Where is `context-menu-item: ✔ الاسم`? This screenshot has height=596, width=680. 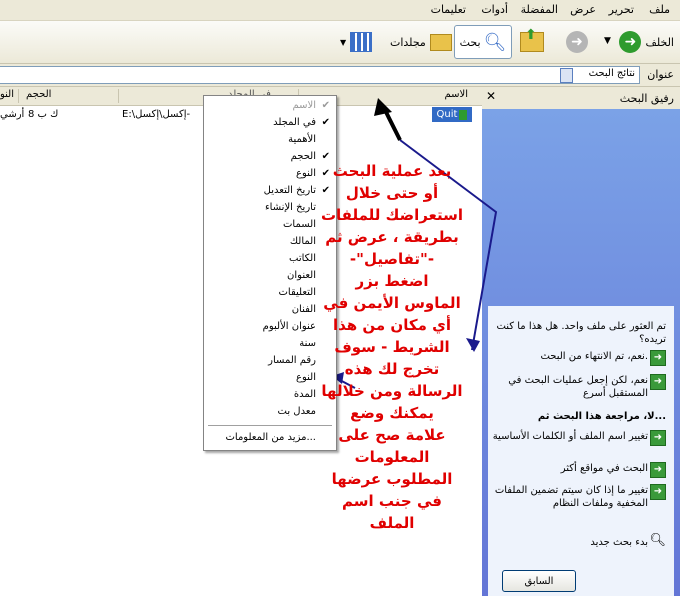 context-menu-item: ✔ الاسم is located at coordinates (270, 106).